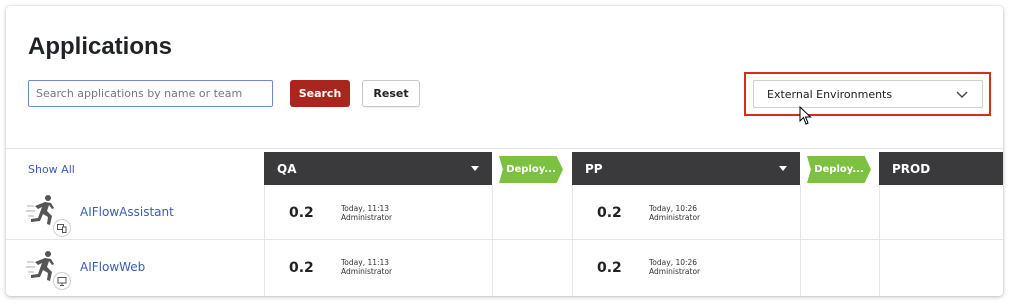  What do you see at coordinates (504, 148) in the screenshot?
I see `grid-divider` at bounding box center [504, 148].